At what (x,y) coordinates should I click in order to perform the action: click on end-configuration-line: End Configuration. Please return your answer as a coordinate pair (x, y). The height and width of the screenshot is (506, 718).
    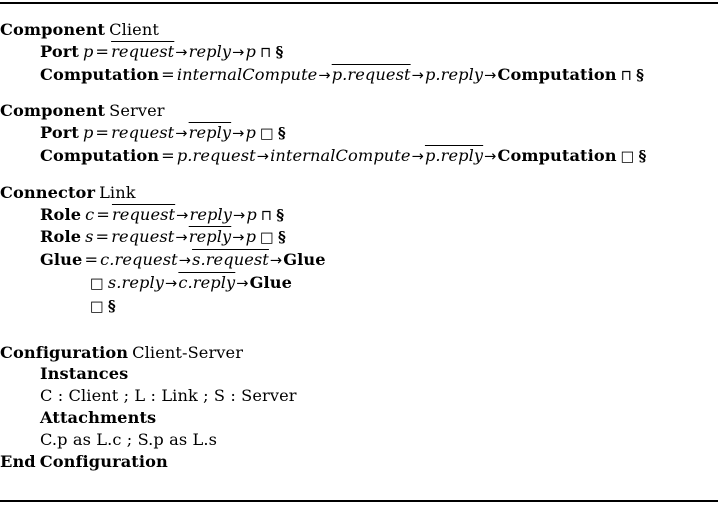
    Looking at the image, I should click on (359, 462).